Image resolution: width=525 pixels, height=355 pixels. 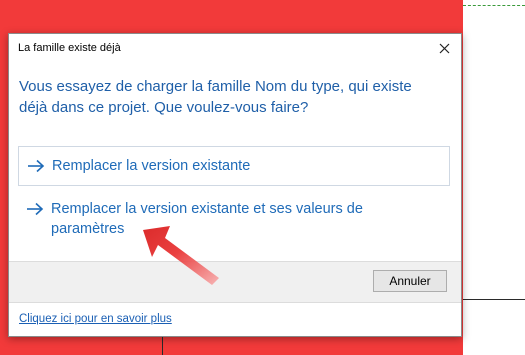 I want to click on cancel-button: Annuler, so click(x=410, y=281).